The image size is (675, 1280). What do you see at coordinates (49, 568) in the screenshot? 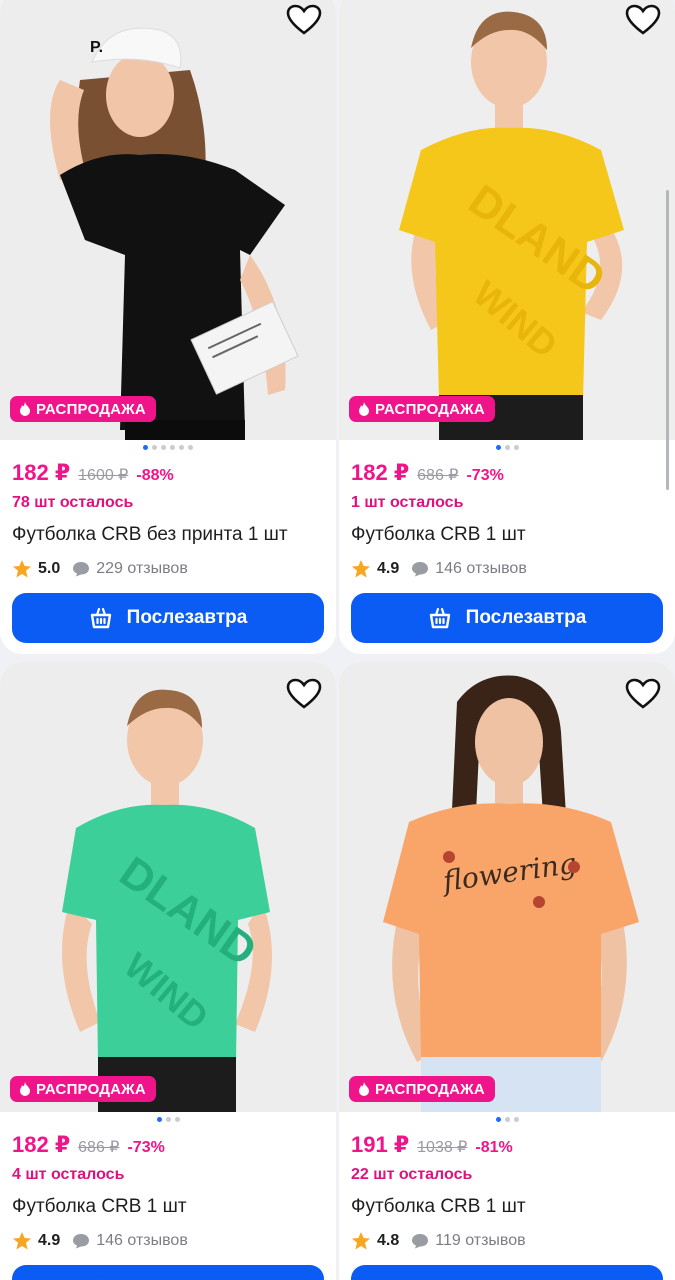
I see `rating-value: 5.0` at bounding box center [49, 568].